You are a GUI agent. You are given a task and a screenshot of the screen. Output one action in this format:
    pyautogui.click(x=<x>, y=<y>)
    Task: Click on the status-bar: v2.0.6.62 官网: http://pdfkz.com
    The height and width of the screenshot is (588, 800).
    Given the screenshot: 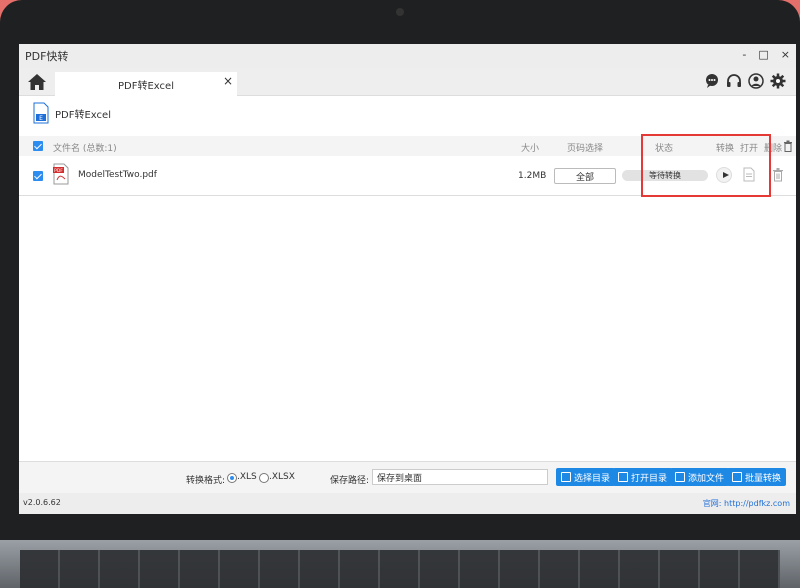 What is the action you would take?
    pyautogui.click(x=407, y=503)
    